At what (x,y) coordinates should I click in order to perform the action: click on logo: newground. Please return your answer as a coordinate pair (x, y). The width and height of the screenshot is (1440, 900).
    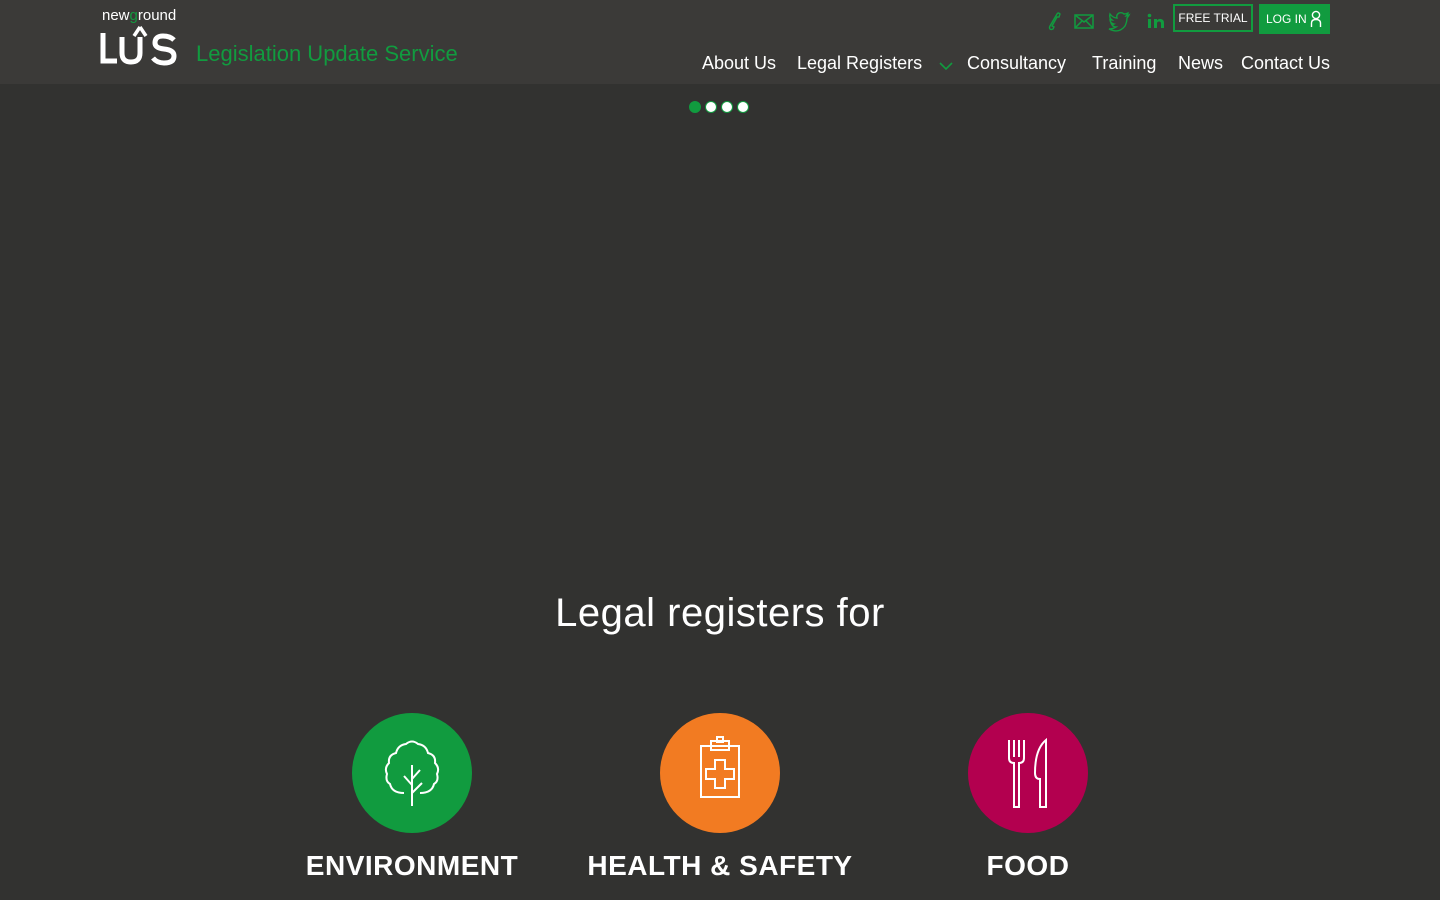
    Looking at the image, I should click on (140, 37).